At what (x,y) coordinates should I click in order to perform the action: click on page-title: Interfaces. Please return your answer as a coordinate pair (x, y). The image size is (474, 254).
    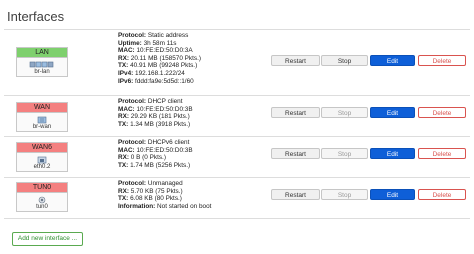
    Looking at the image, I should click on (36, 16).